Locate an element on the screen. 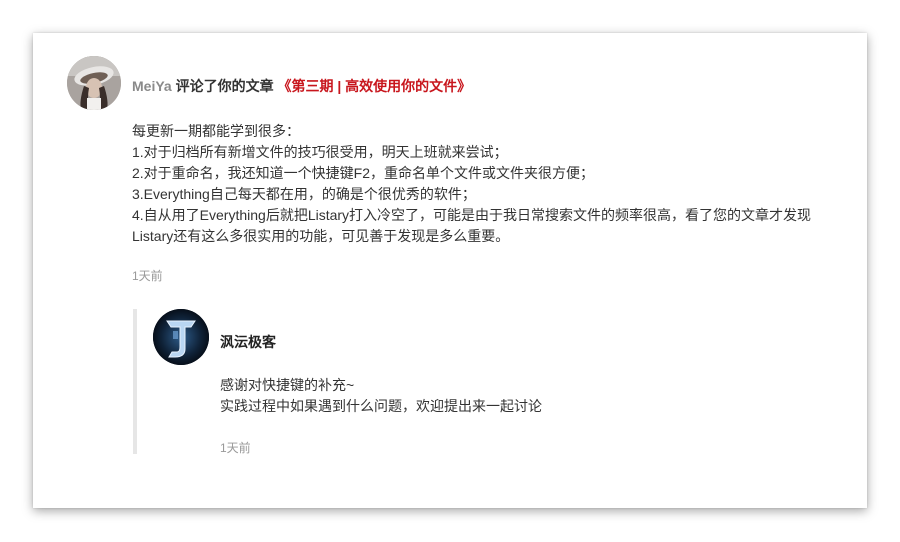 The width and height of the screenshot is (900, 542). comment-timestamp: 1天前 is located at coordinates (147, 276).